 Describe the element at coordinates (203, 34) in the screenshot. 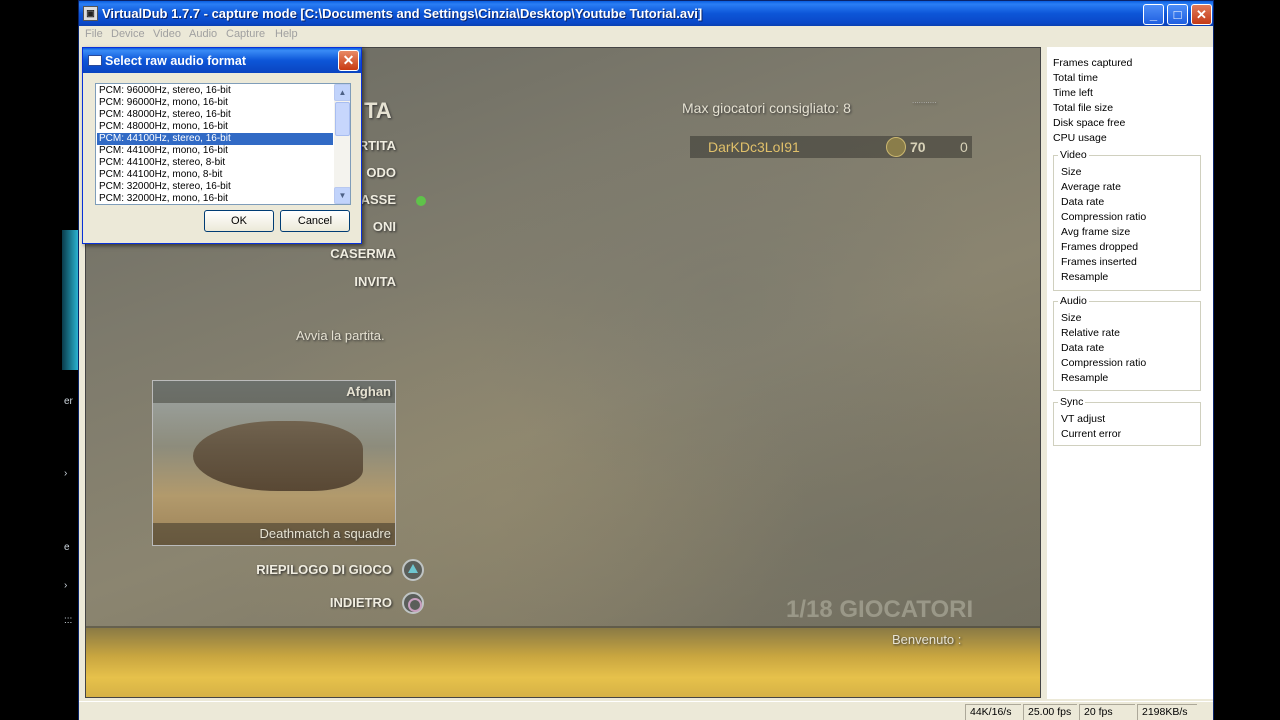

I see `menu-audio: Audio` at that location.